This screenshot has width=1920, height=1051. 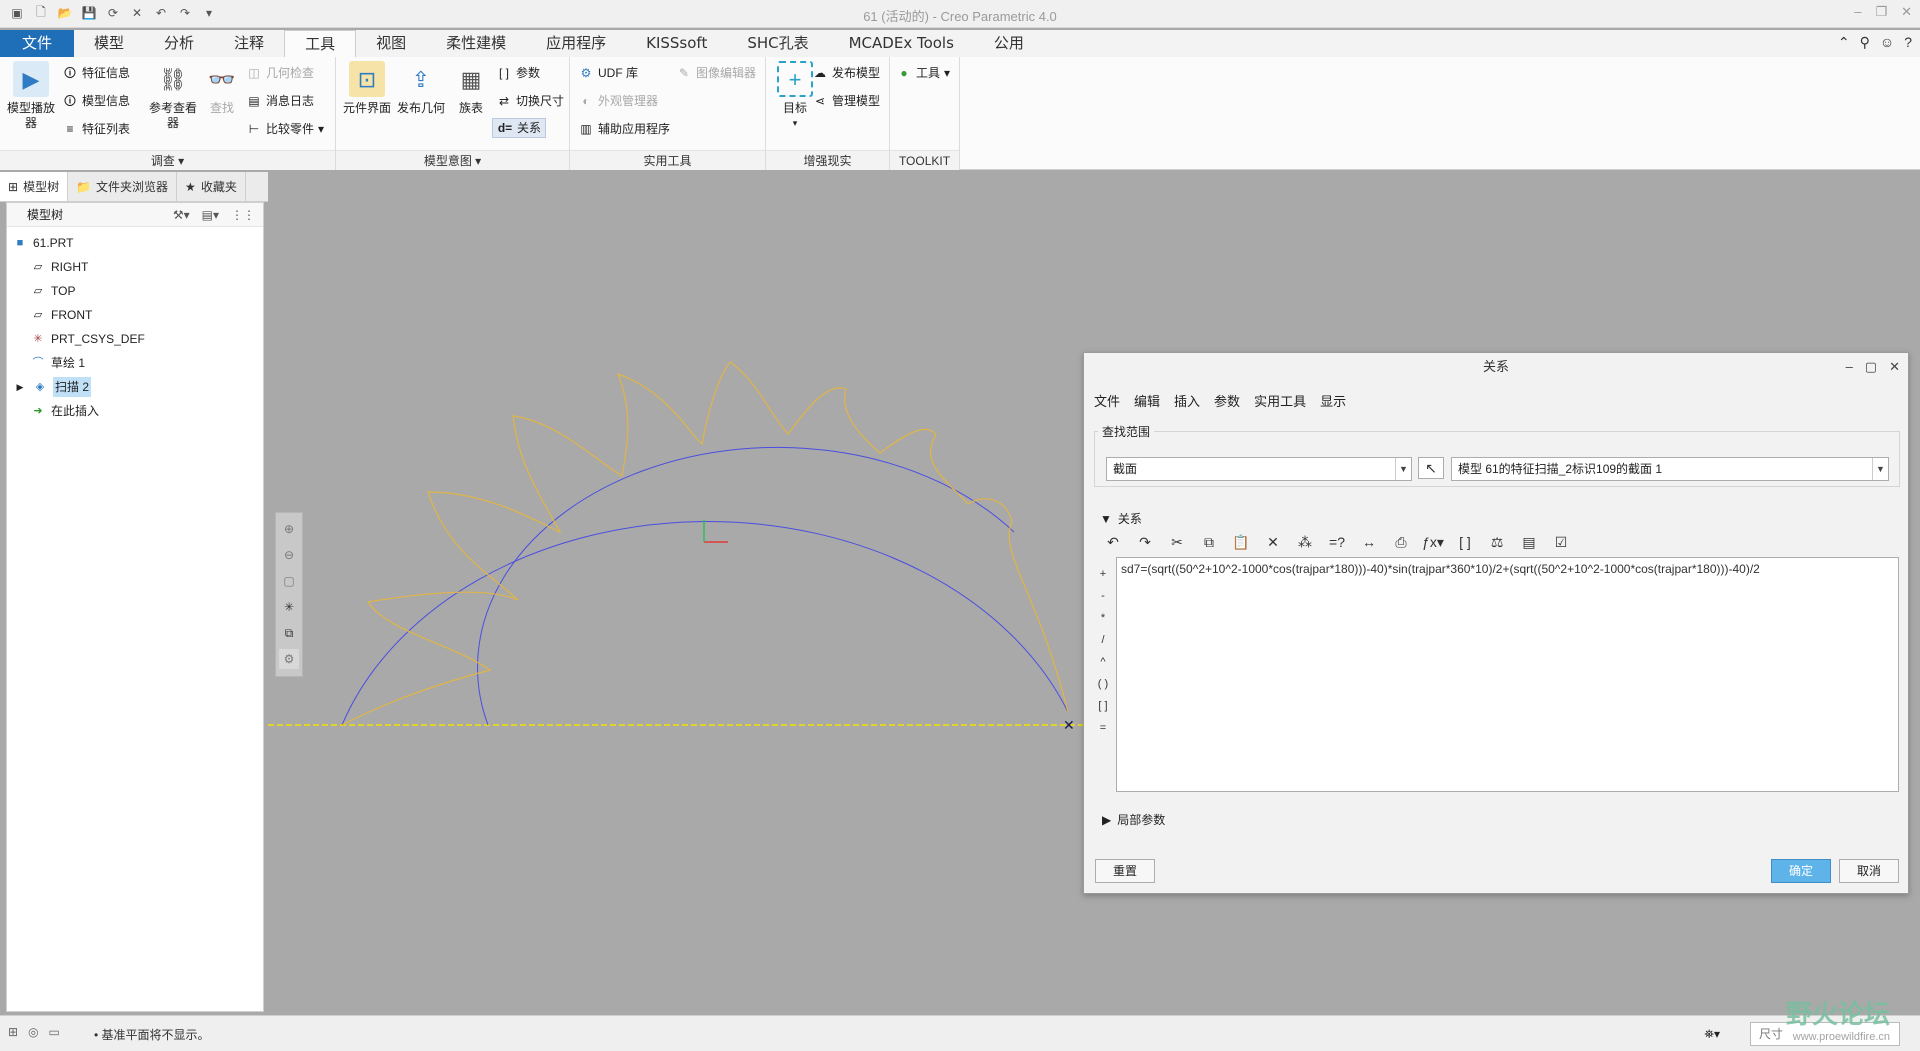 What do you see at coordinates (13, 1032) in the screenshot?
I see `toggle-navigator-icon: ⊞` at bounding box center [13, 1032].